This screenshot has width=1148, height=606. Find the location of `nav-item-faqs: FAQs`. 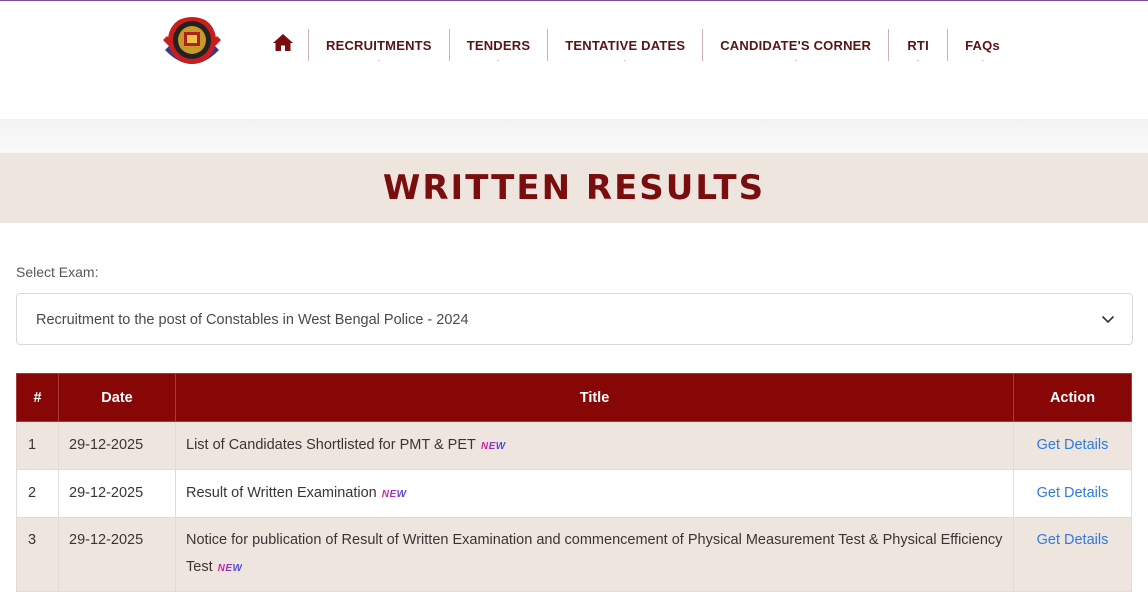

nav-item-faqs: FAQs is located at coordinates (982, 45).